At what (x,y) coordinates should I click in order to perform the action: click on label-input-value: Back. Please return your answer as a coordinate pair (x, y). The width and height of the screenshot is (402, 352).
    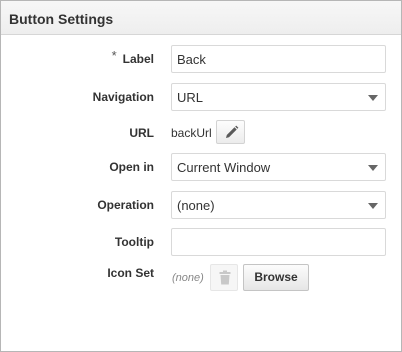
    Looking at the image, I should click on (191, 59).